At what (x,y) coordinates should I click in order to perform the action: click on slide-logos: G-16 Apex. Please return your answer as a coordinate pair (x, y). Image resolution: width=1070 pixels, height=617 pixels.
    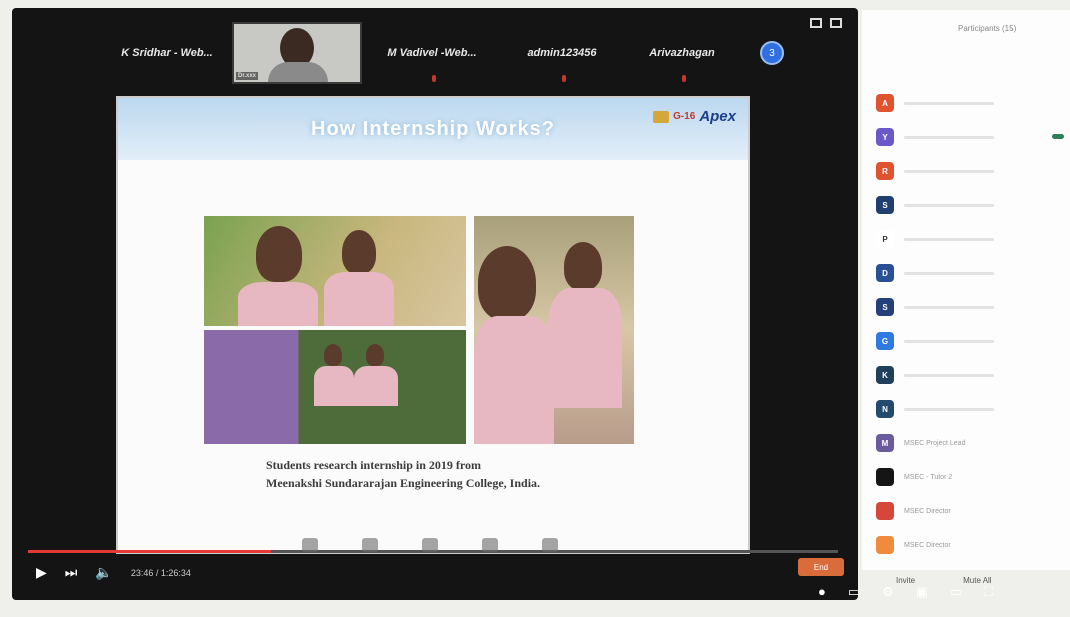
    Looking at the image, I should click on (694, 116).